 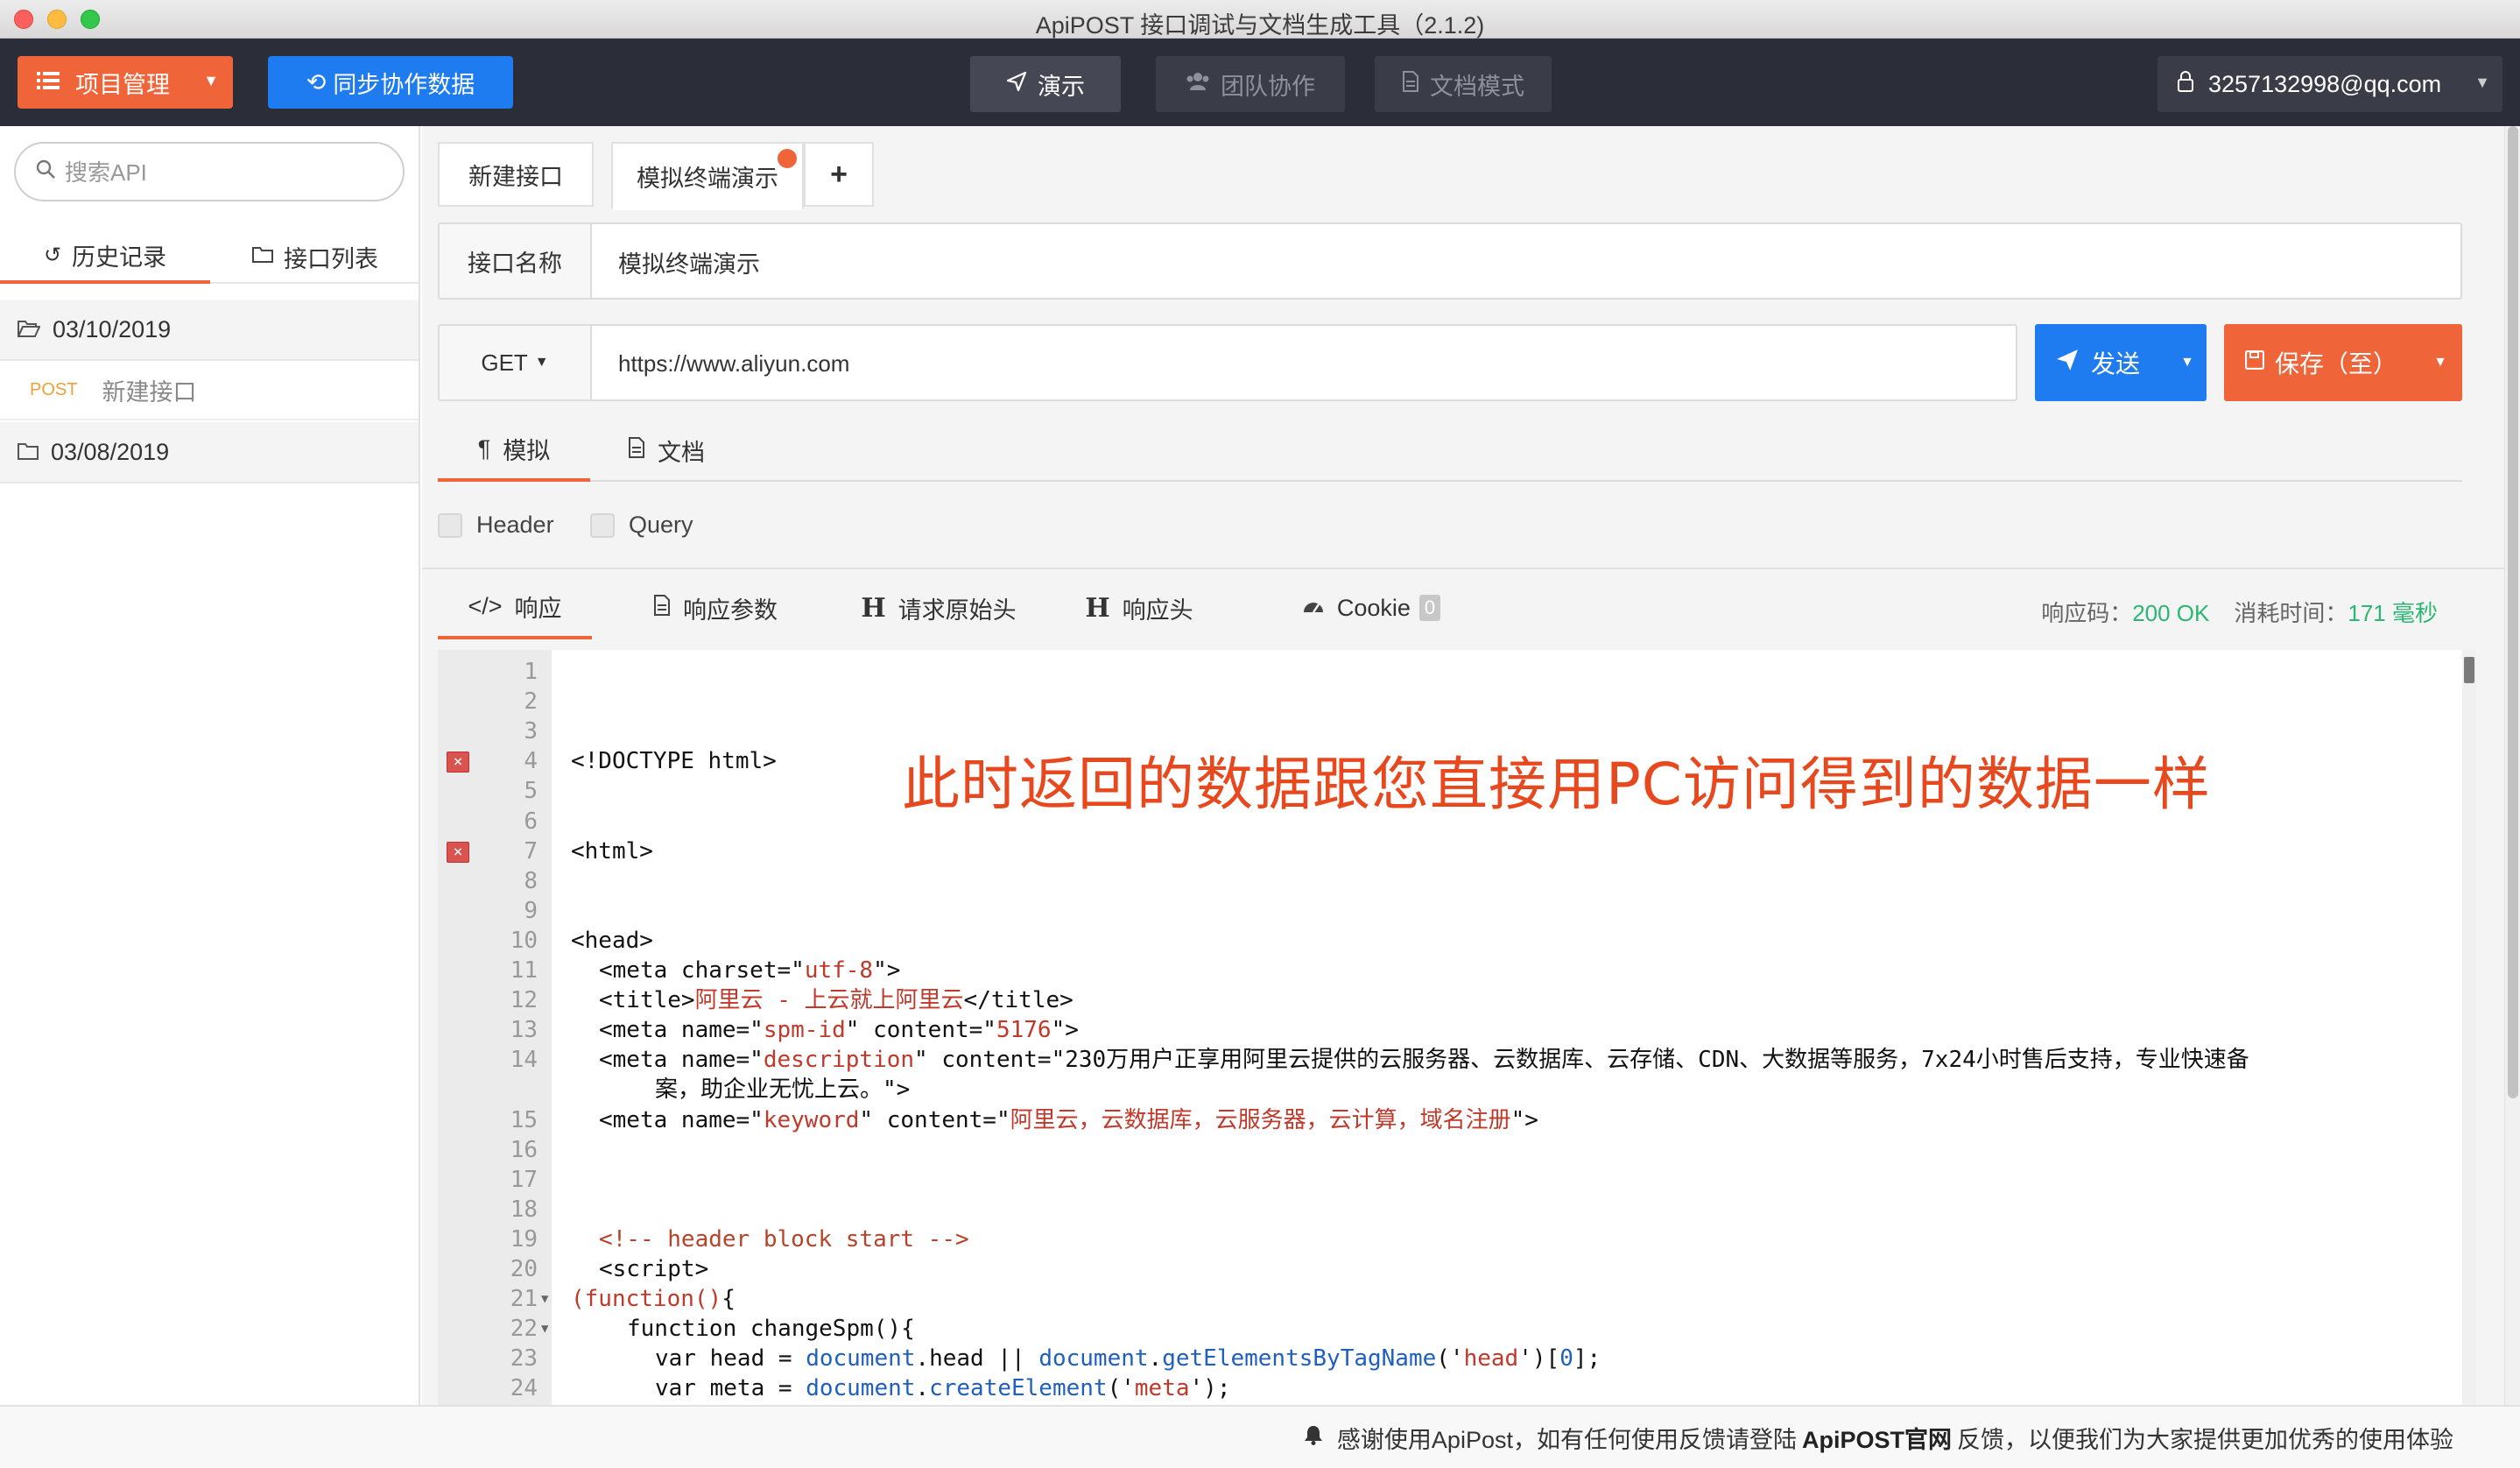 What do you see at coordinates (1457, 881) in the screenshot?
I see `code-line: 8` at bounding box center [1457, 881].